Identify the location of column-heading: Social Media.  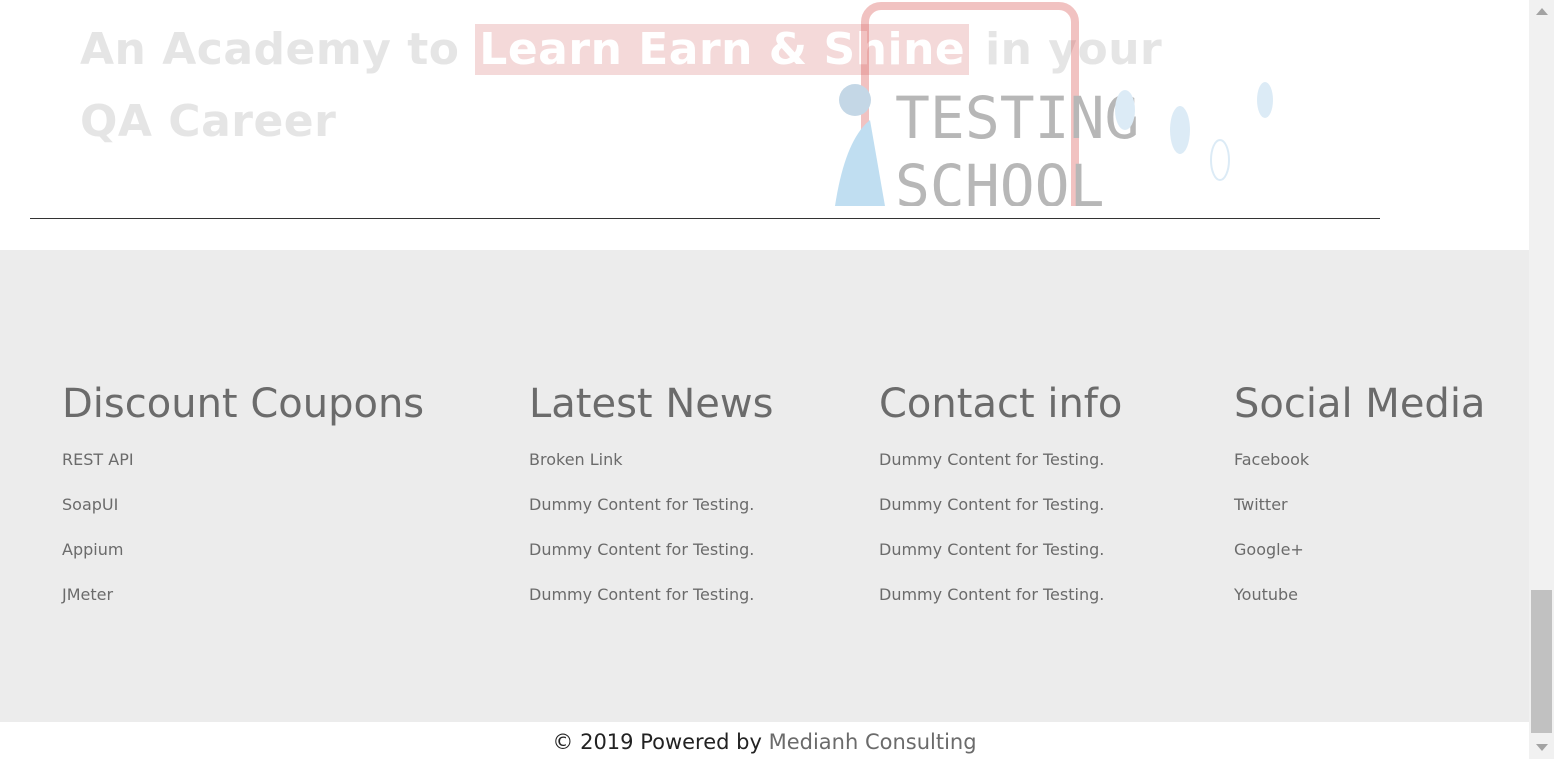
(1360, 404).